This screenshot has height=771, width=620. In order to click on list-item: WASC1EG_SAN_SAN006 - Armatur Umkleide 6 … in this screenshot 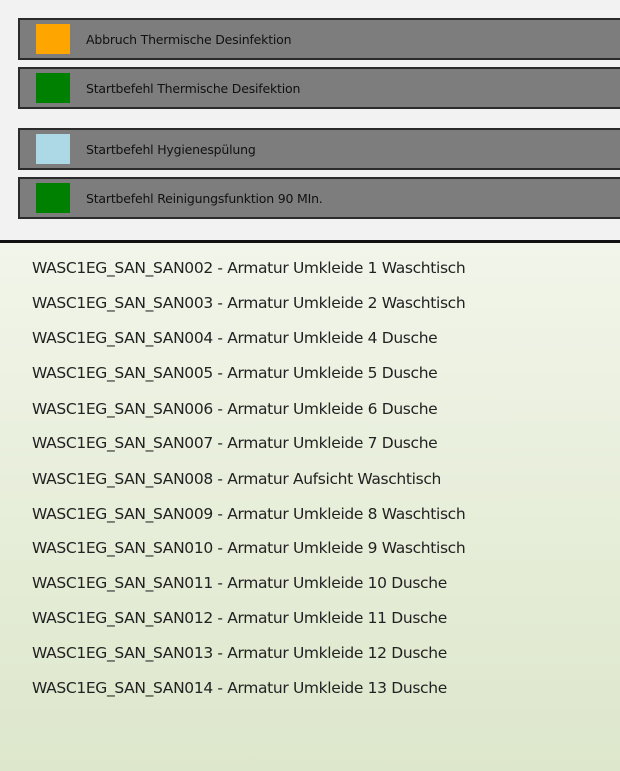, I will do `click(235, 409)`.